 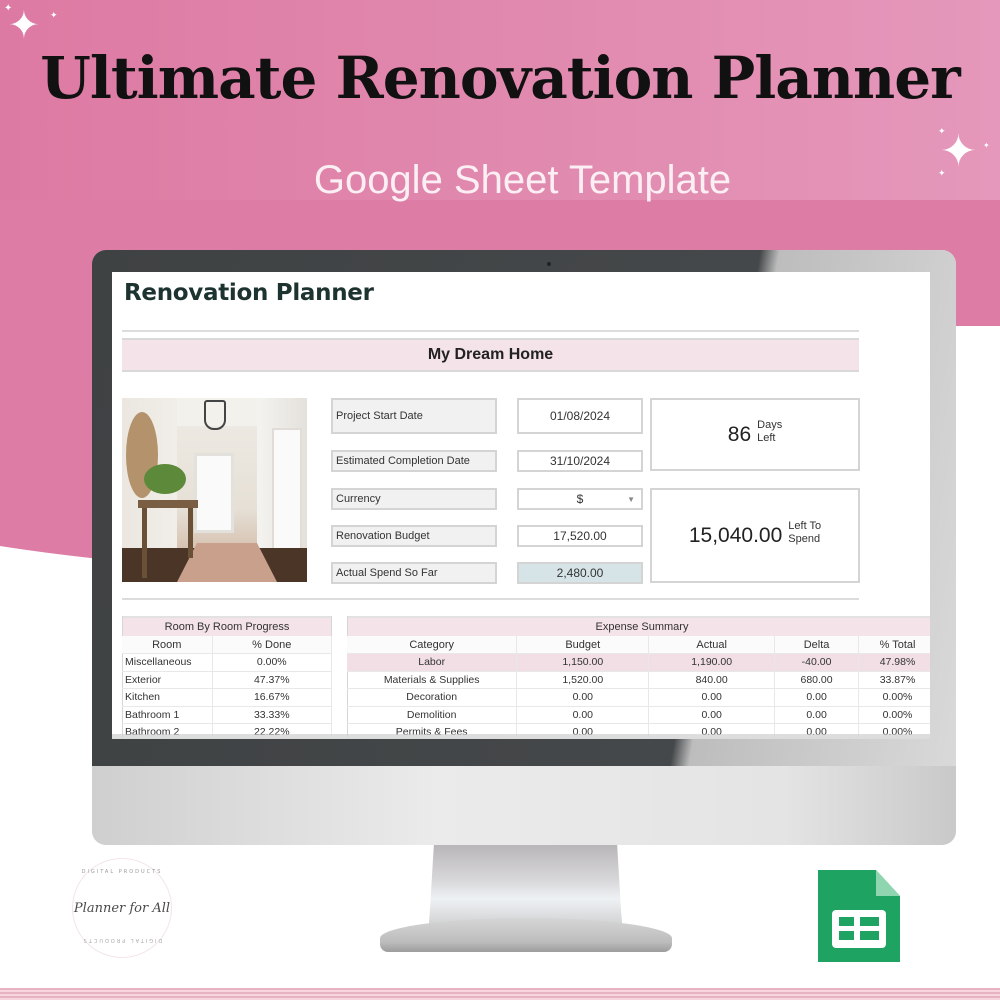 I want to click on currency-label: Currency, so click(x=414, y=499).